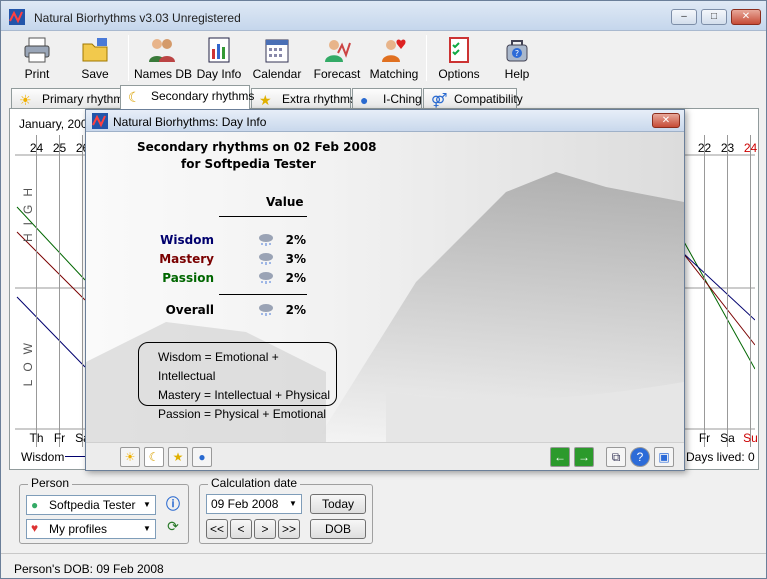 This screenshot has width=767, height=579. I want to click on dialog-title: Natural Biorhythms: Day Info, so click(190, 122).